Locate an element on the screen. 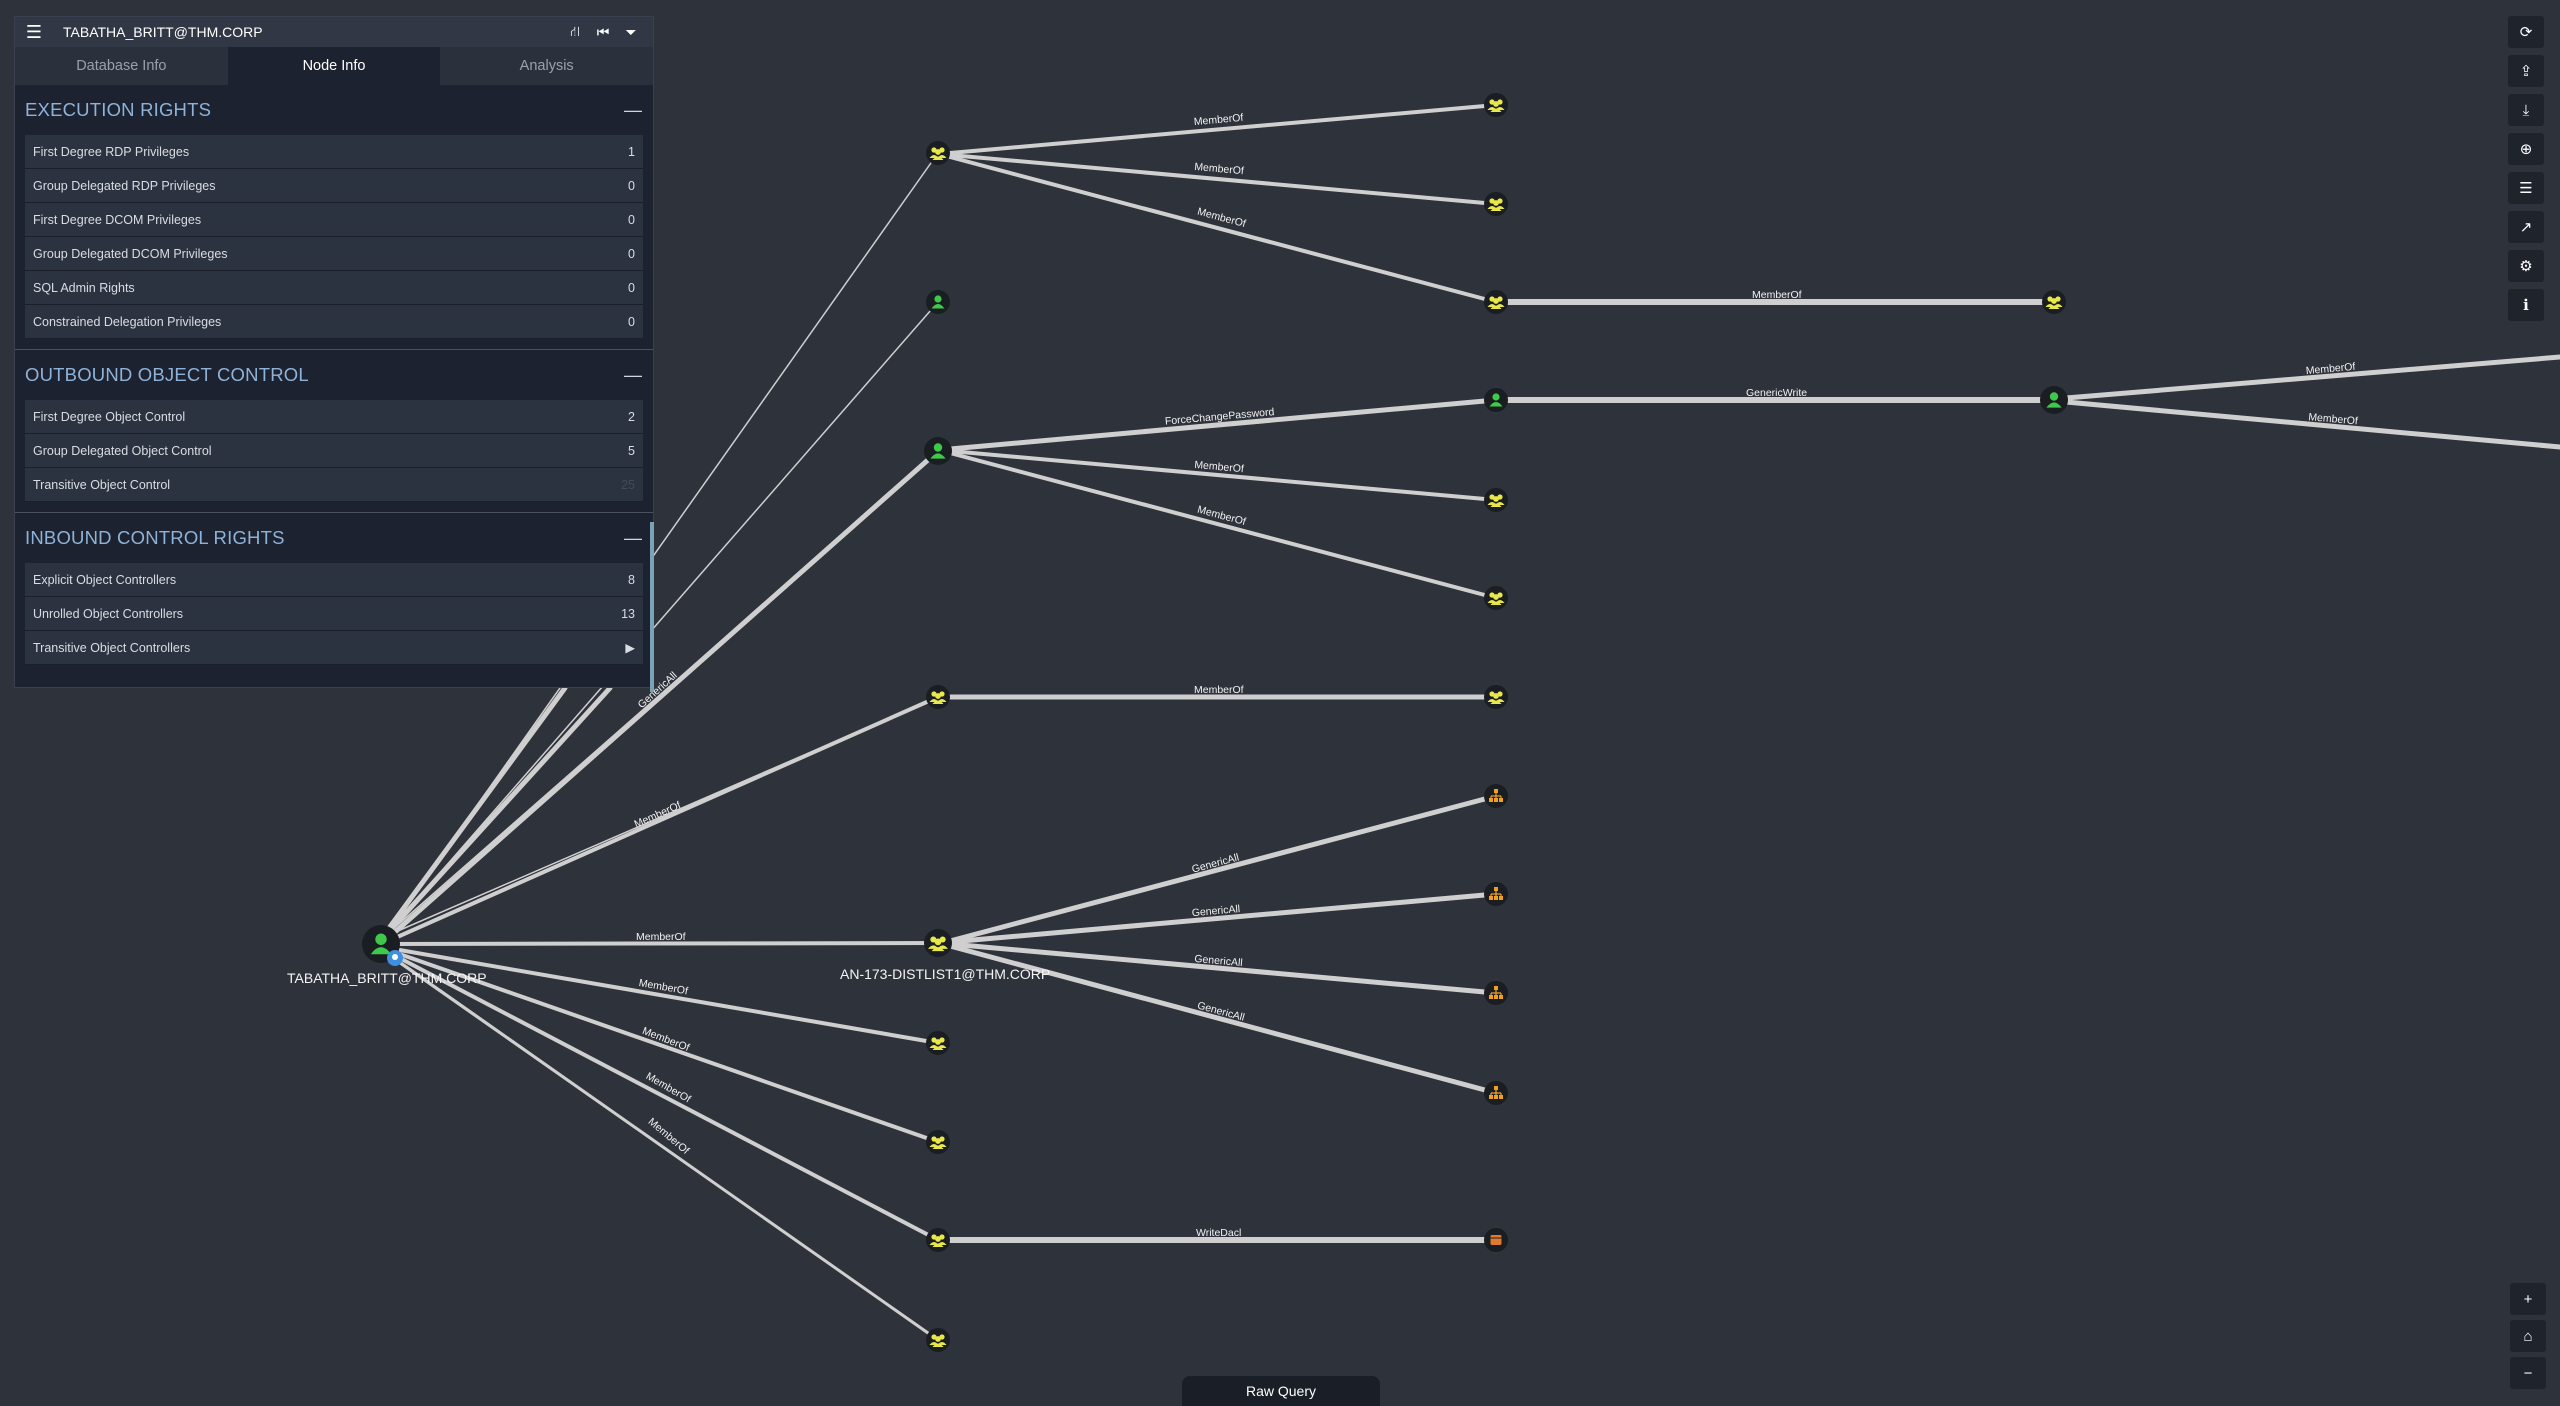 The image size is (2560, 1406). section-header: INBOUND CONTROL RIGHTS — is located at coordinates (334, 538).